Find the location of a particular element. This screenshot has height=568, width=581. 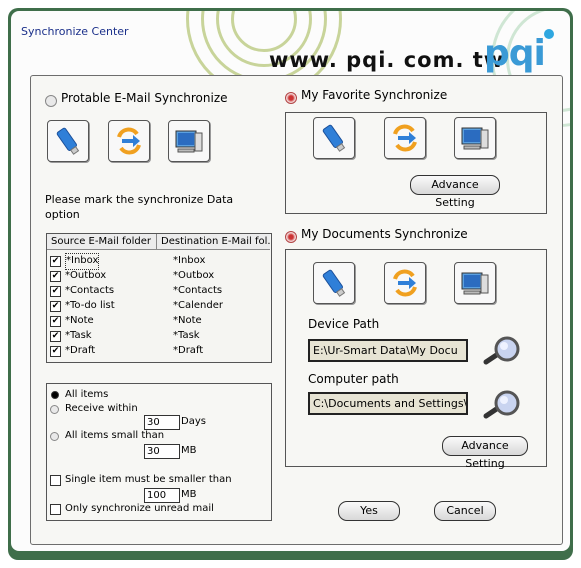

source-folder-cell: *To-do list is located at coordinates (90, 305).